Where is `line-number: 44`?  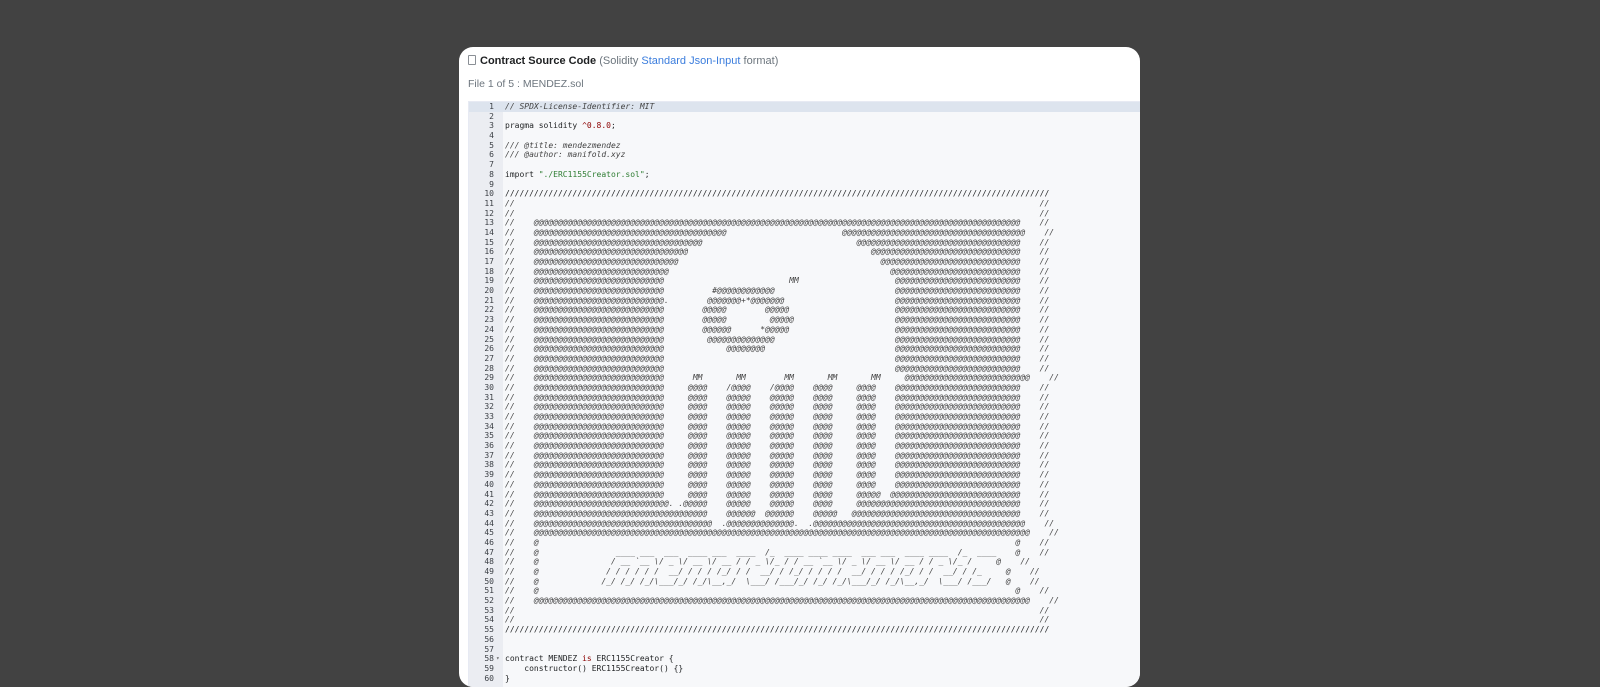
line-number: 44 is located at coordinates (489, 523).